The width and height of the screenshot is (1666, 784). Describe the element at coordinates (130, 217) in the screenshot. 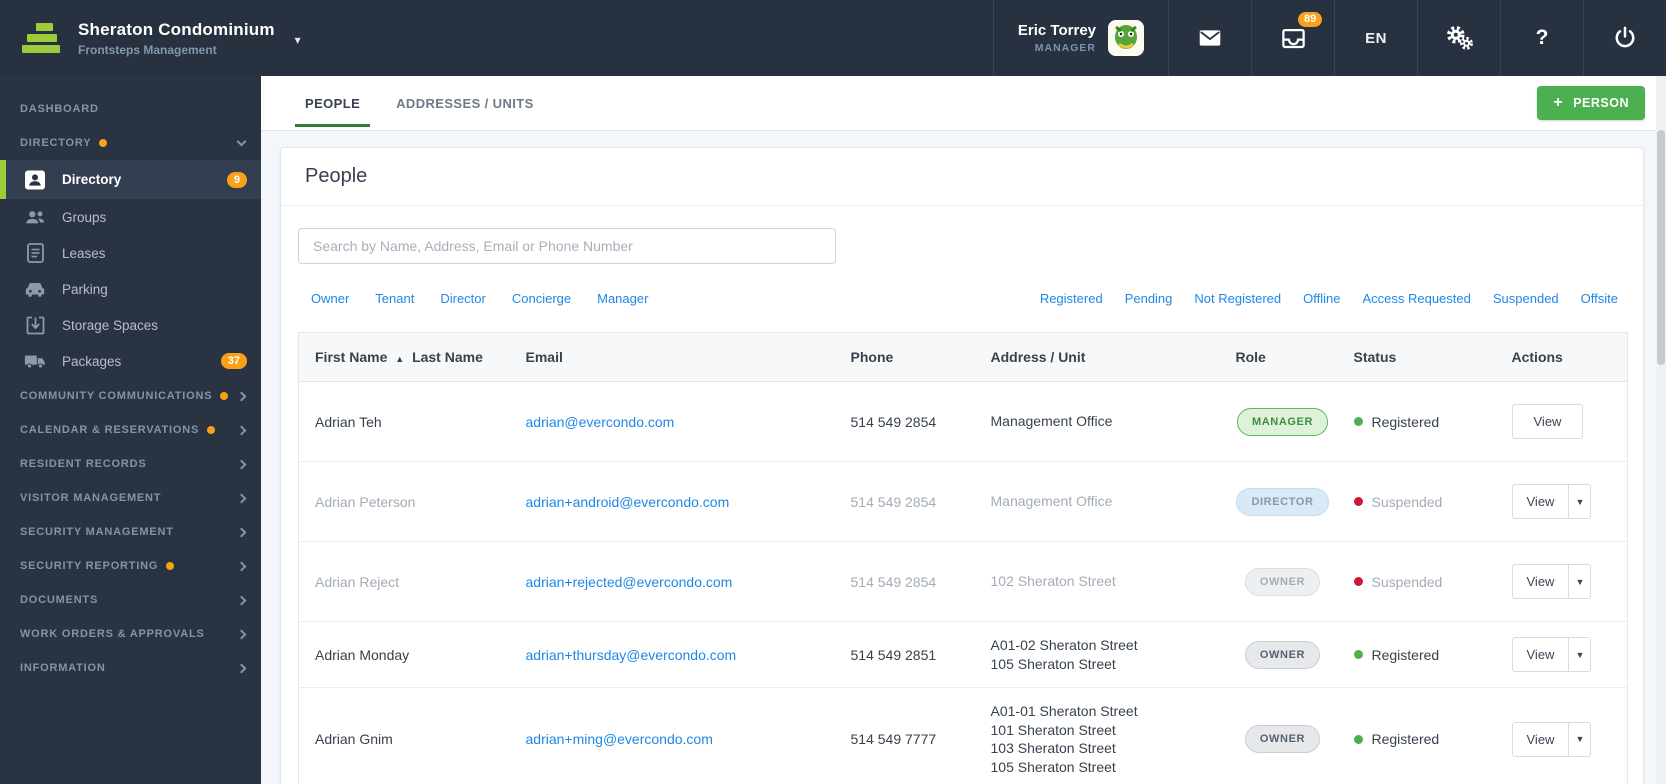

I see `sidebar-item-groups: Groups` at that location.